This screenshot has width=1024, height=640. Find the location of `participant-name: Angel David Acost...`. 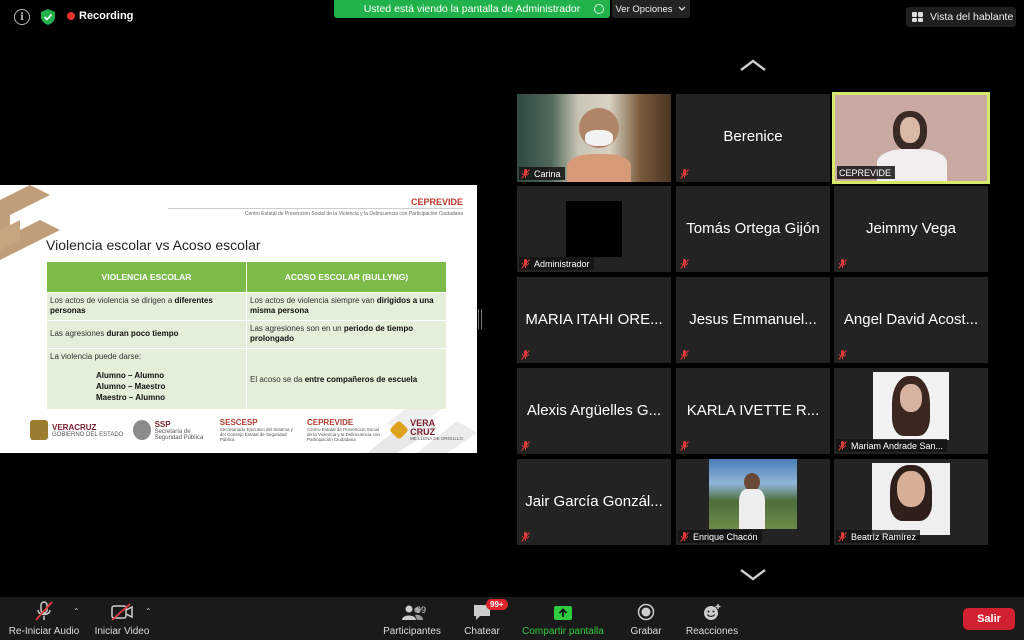

participant-name: Angel David Acost... is located at coordinates (911, 319).